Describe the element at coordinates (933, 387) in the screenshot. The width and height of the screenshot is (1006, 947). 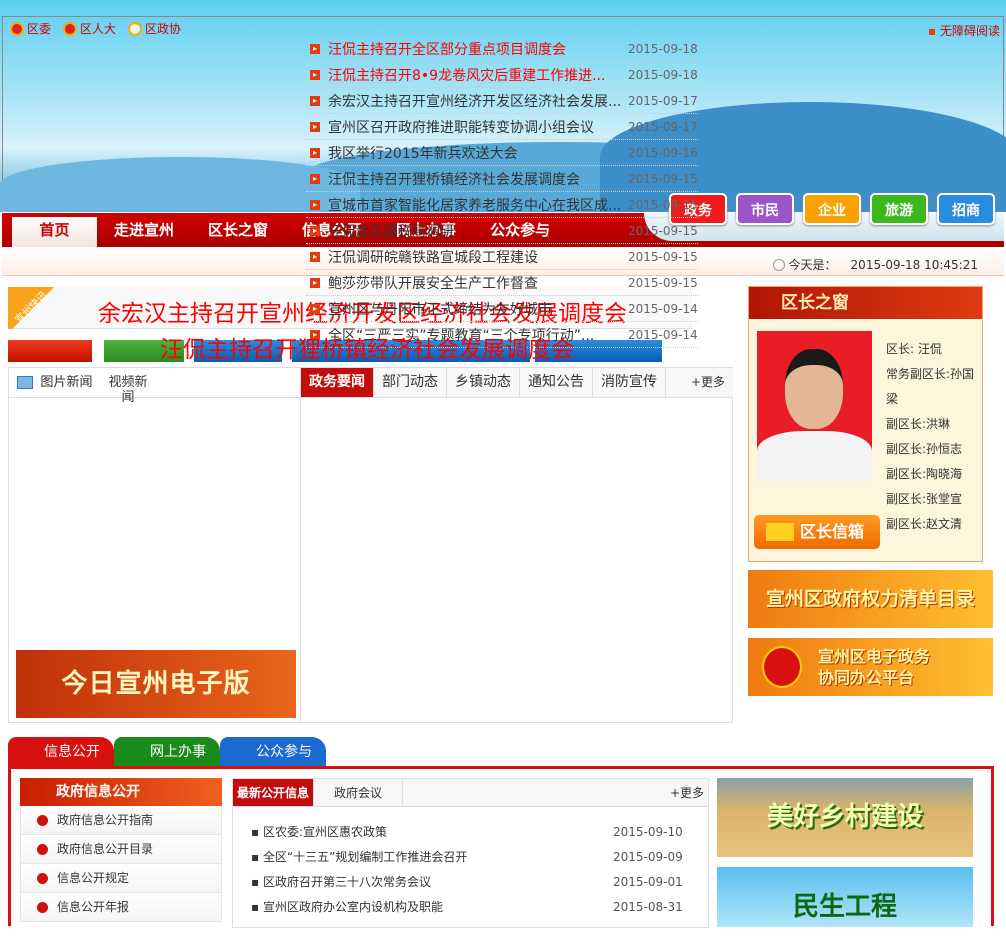
I see `leader-name: 常务副区长:孙国梁` at that location.